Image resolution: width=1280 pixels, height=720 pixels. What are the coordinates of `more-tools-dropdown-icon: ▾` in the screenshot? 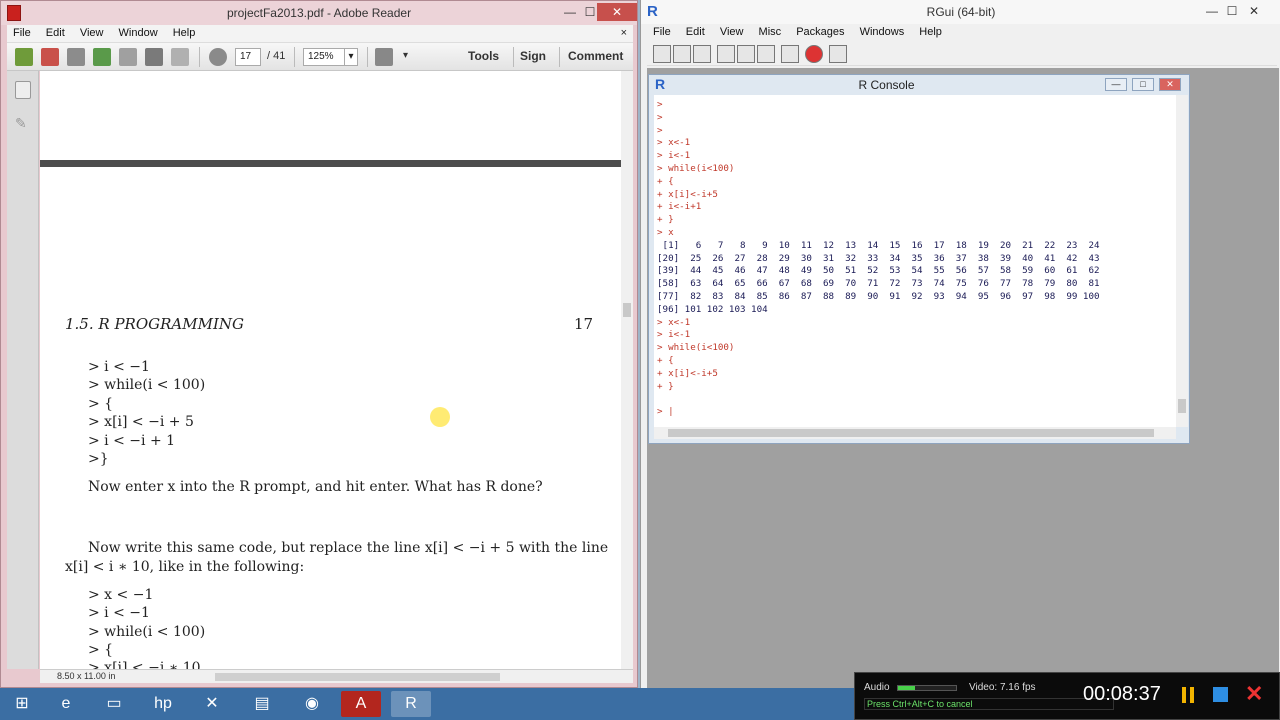 It's located at (405, 55).